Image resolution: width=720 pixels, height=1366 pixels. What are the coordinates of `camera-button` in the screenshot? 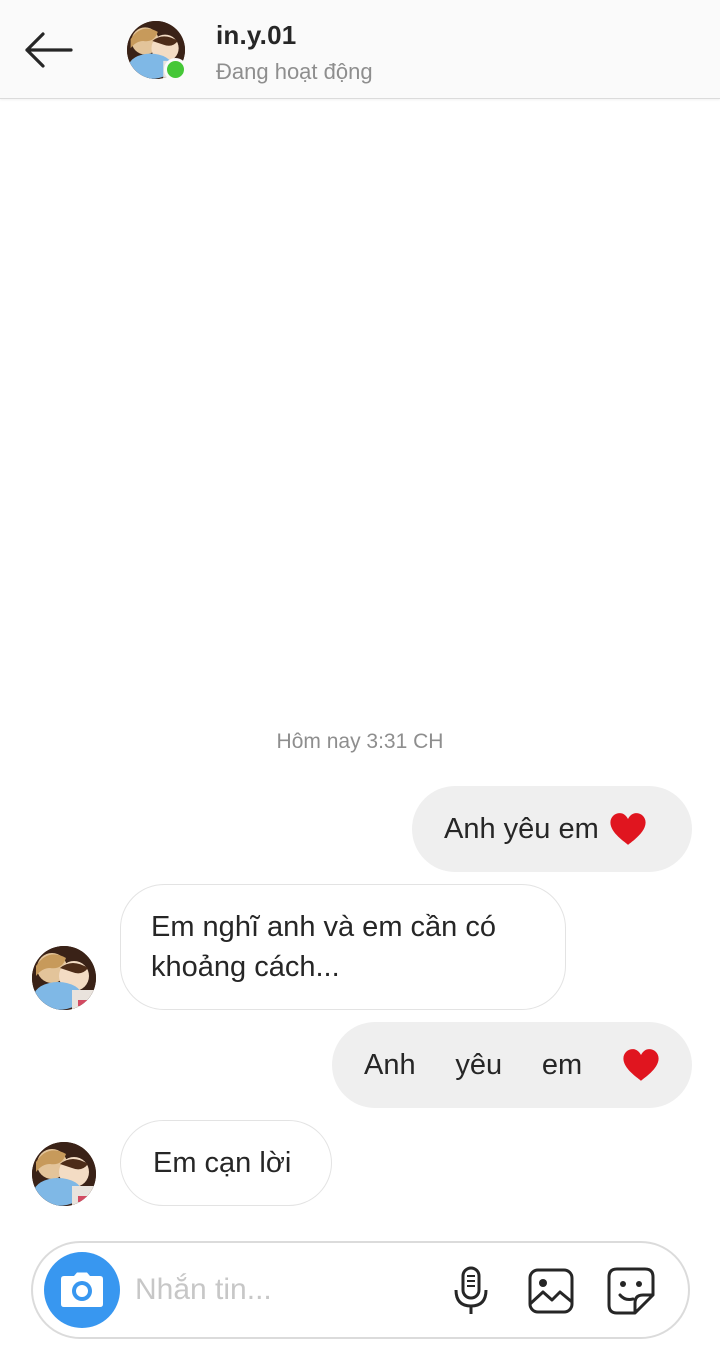 It's located at (82, 1290).